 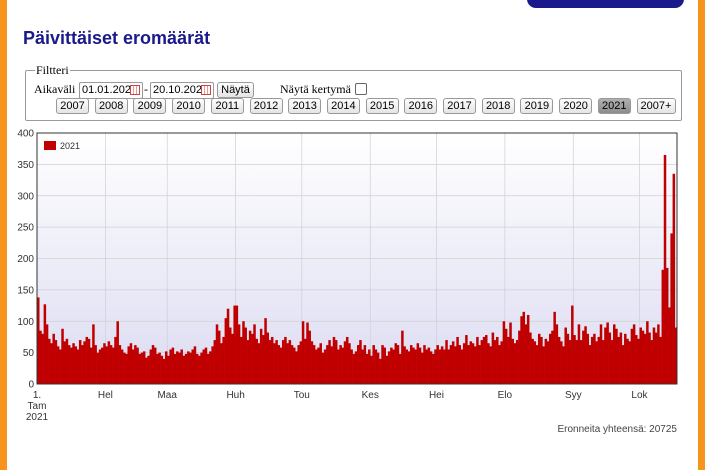 What do you see at coordinates (25, 259) in the screenshot?
I see `y-tick-label: 200` at bounding box center [25, 259].